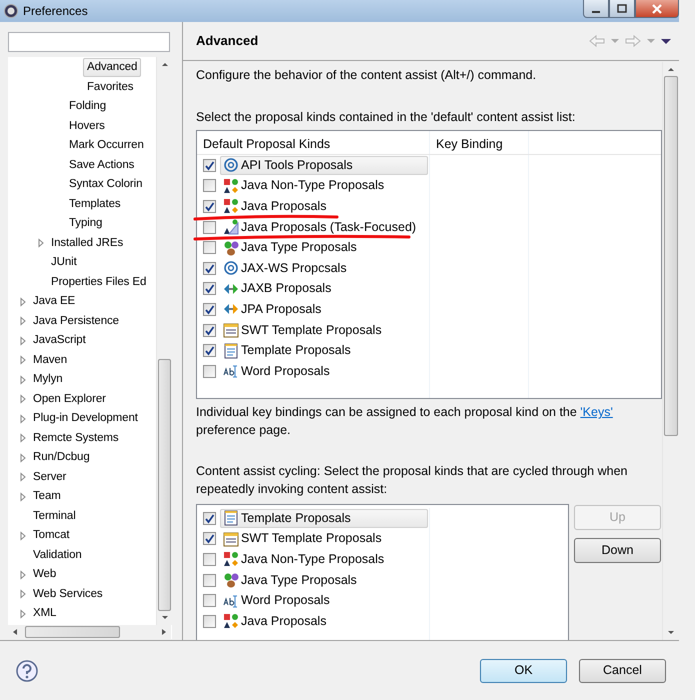 The width and height of the screenshot is (695, 700). I want to click on filter-field, so click(89, 42).